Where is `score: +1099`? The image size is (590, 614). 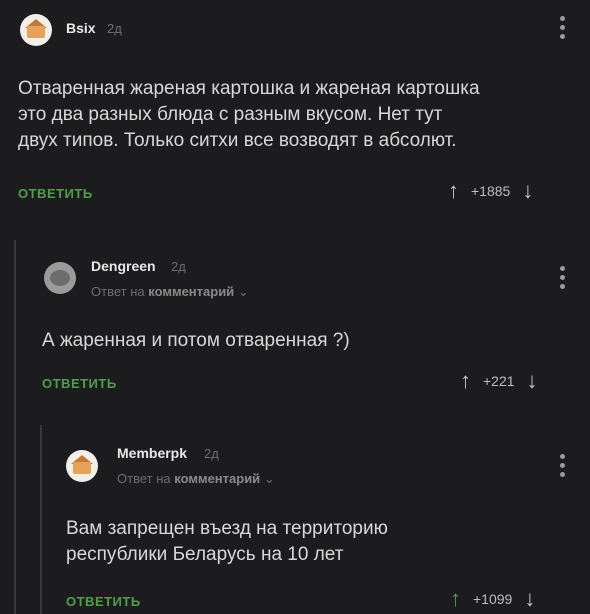
score: +1099 is located at coordinates (493, 599).